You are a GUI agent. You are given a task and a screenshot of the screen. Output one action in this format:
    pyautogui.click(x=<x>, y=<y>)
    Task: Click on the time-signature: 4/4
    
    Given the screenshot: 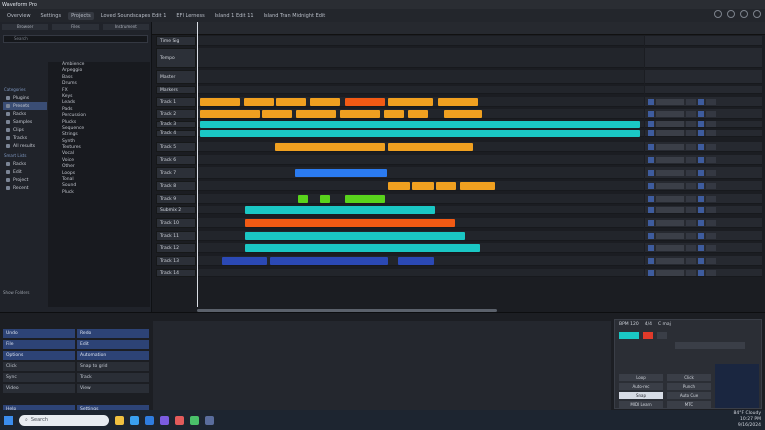 What is the action you would take?
    pyautogui.click(x=648, y=324)
    